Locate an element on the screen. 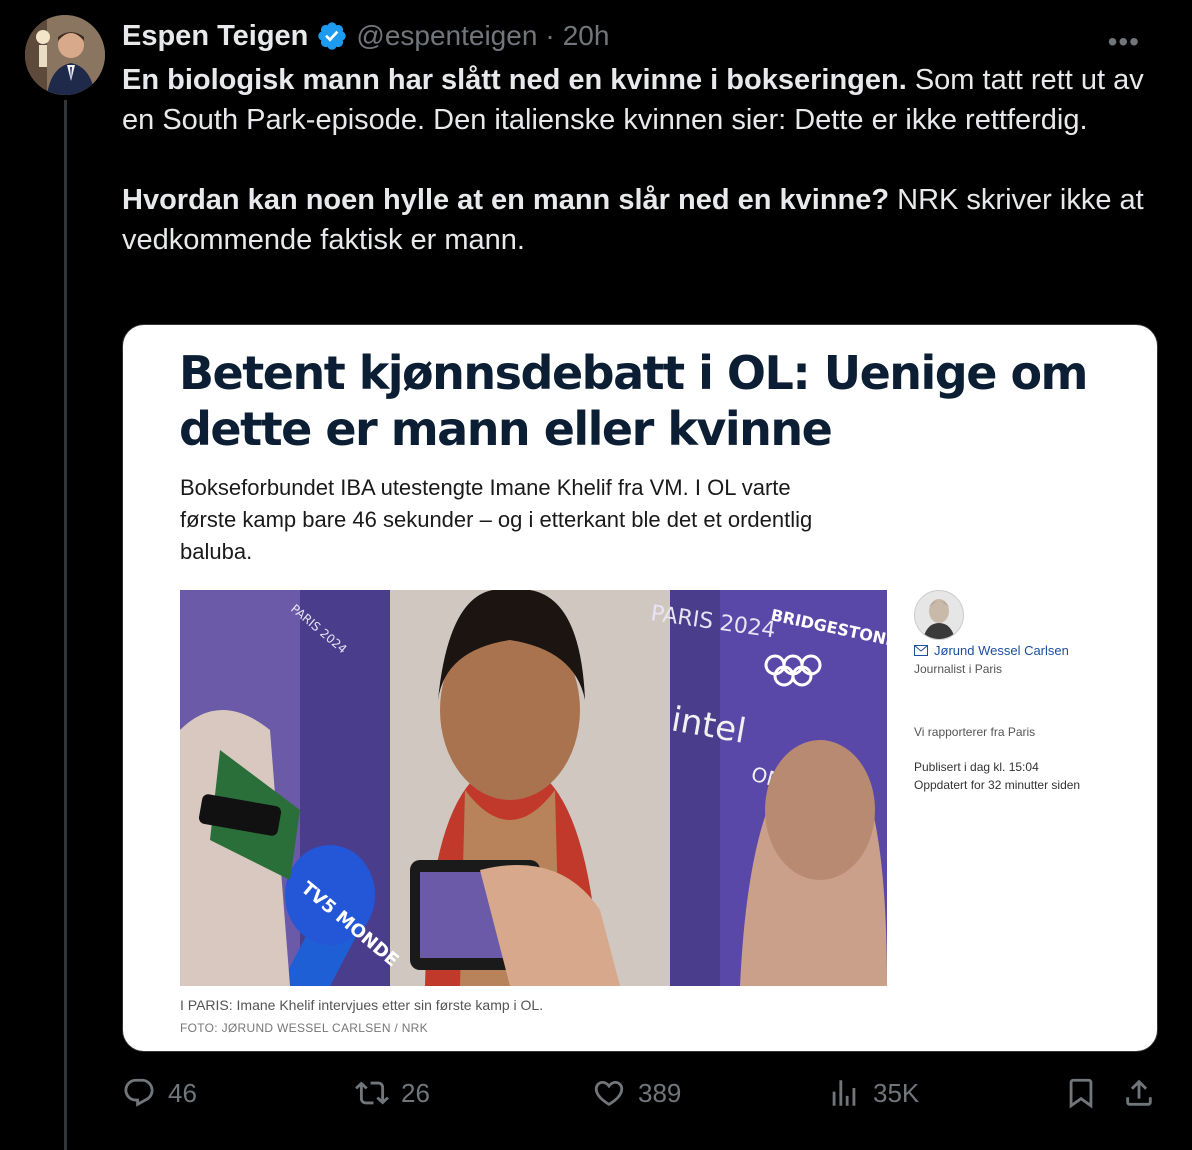 The height and width of the screenshot is (1150, 1192). reply-icon is located at coordinates (139, 1092).